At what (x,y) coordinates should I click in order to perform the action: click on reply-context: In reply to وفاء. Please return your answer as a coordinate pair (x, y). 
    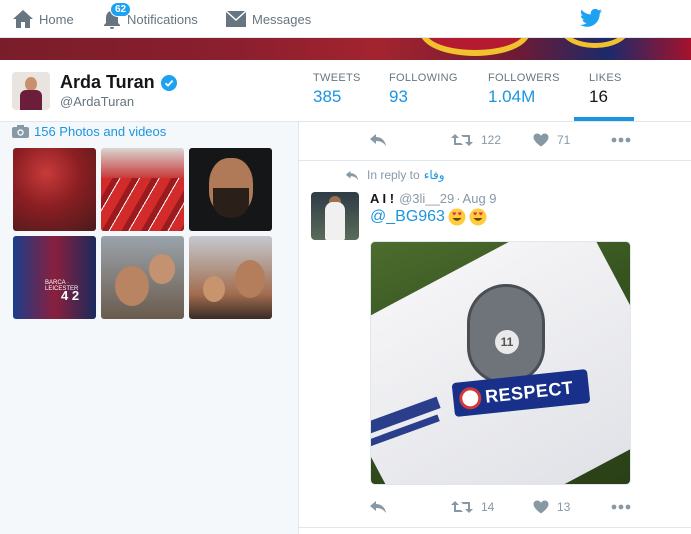
    Looking at the image, I should click on (395, 175).